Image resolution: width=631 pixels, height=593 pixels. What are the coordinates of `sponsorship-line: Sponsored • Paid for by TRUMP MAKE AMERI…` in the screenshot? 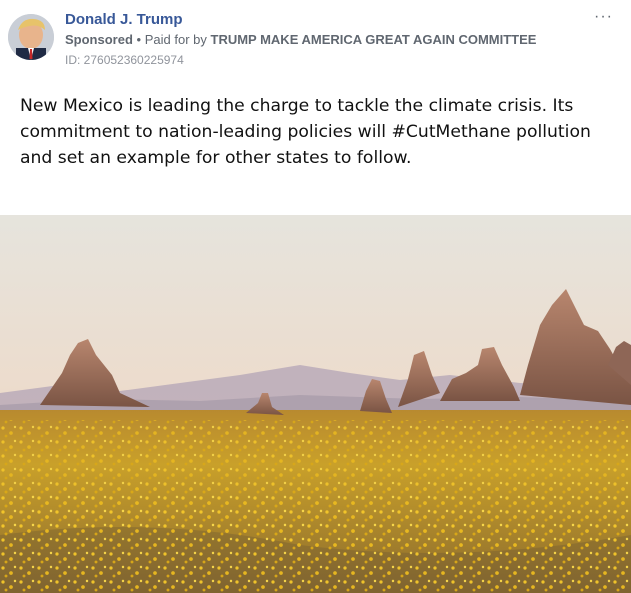 It's located at (328, 40).